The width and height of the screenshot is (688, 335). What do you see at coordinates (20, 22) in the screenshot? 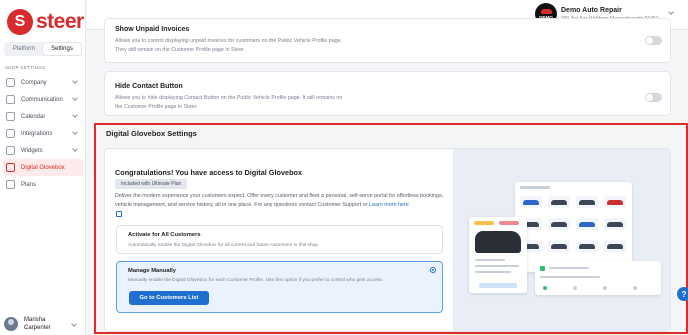
I see `steer-logo-icon: S` at bounding box center [20, 22].